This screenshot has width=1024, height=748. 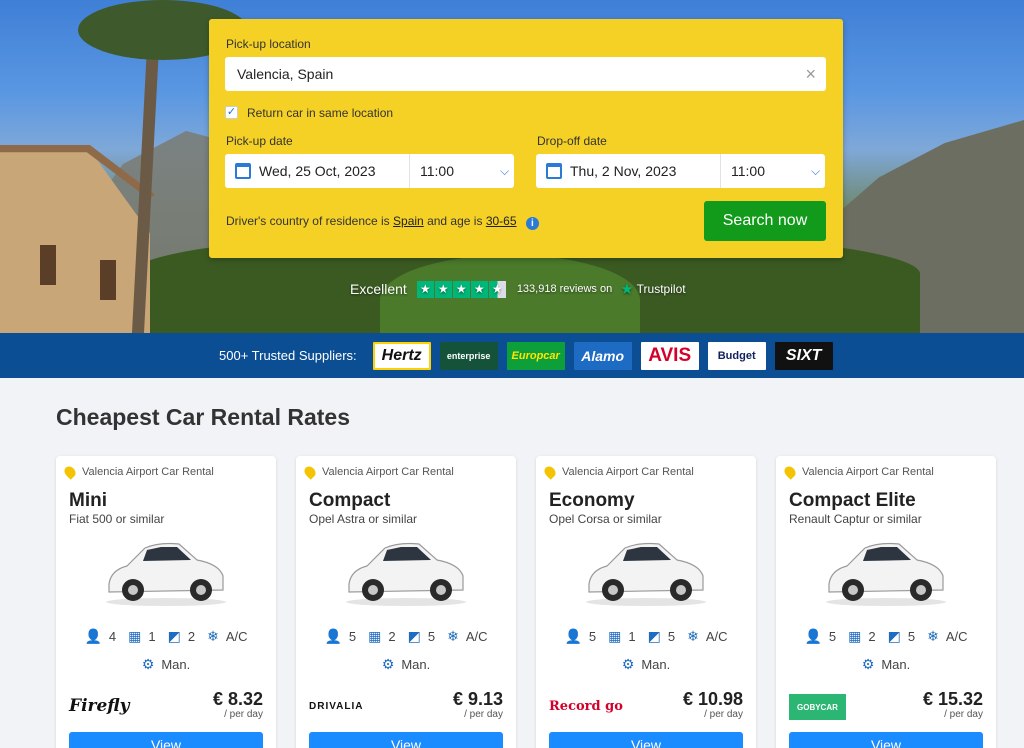 I want to click on rating-stars: ★ ★ ★ ★ ★, so click(x=461, y=289).